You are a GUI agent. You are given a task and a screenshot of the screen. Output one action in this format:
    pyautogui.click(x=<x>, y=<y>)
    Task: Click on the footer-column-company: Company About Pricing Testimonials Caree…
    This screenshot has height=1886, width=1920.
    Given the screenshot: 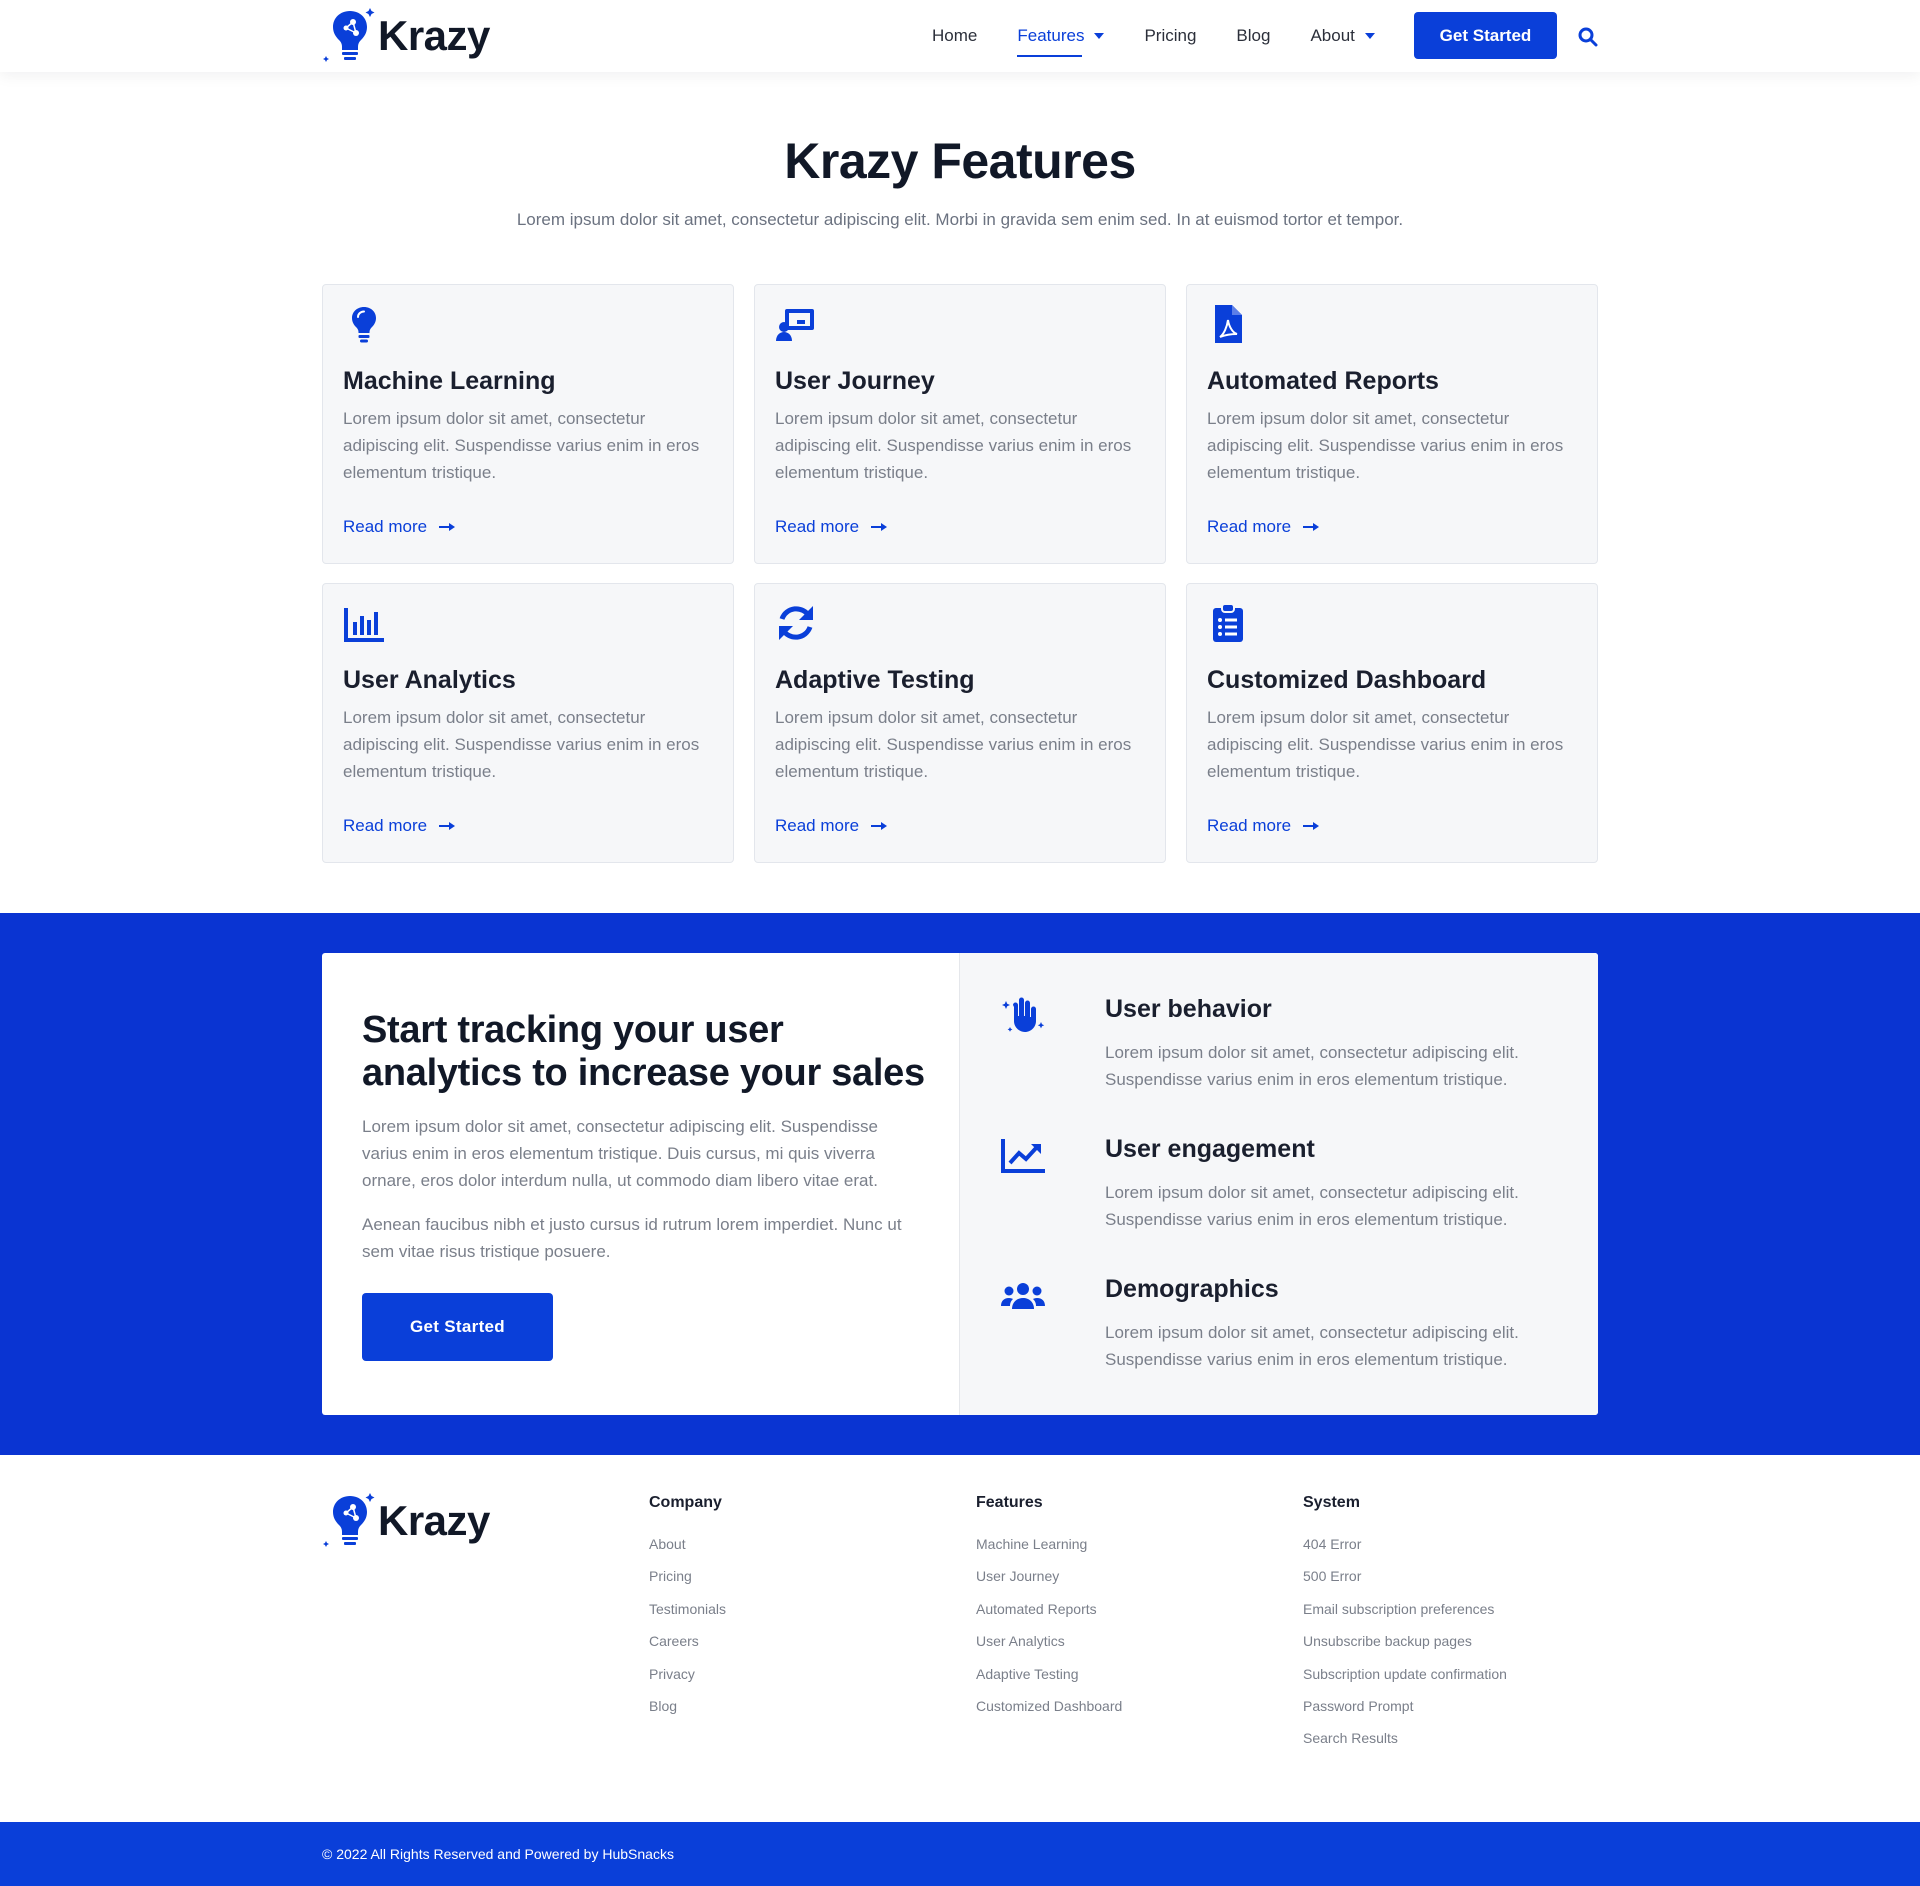 What is the action you would take?
    pyautogui.click(x=687, y=1611)
    